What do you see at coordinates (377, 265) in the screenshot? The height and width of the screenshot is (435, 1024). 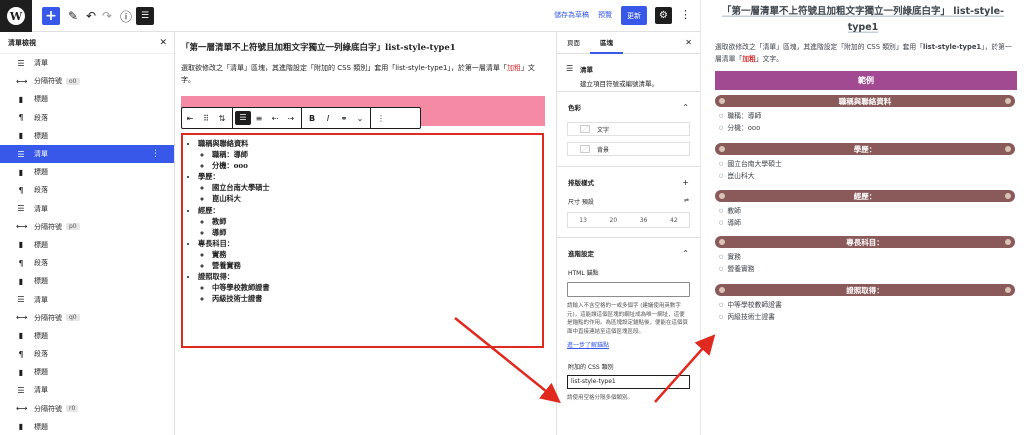 I see `nested-list-item: 營養實務` at bounding box center [377, 265].